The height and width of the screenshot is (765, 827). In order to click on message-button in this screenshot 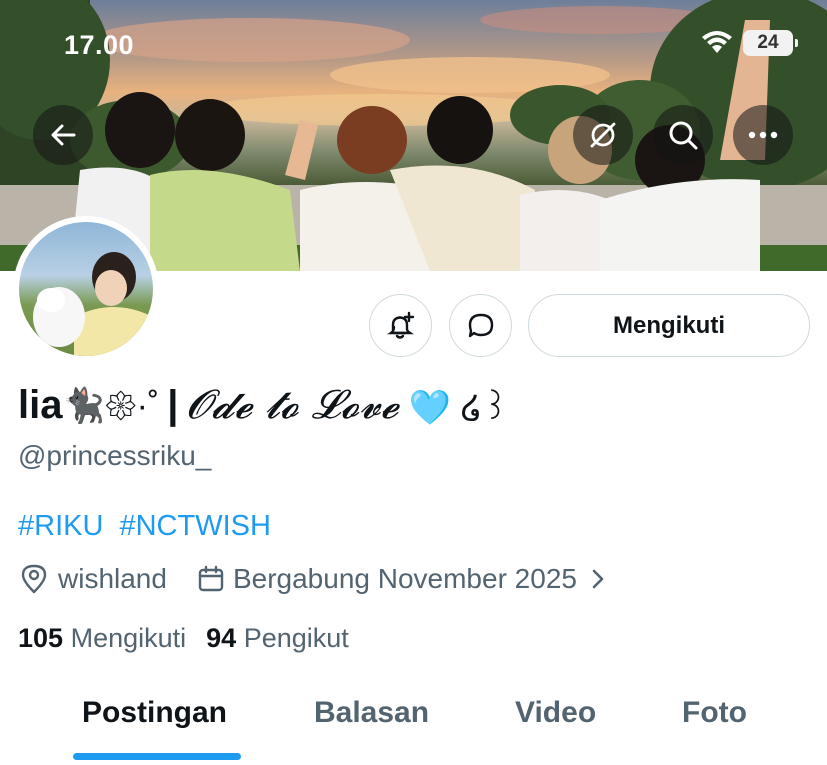, I will do `click(480, 325)`.